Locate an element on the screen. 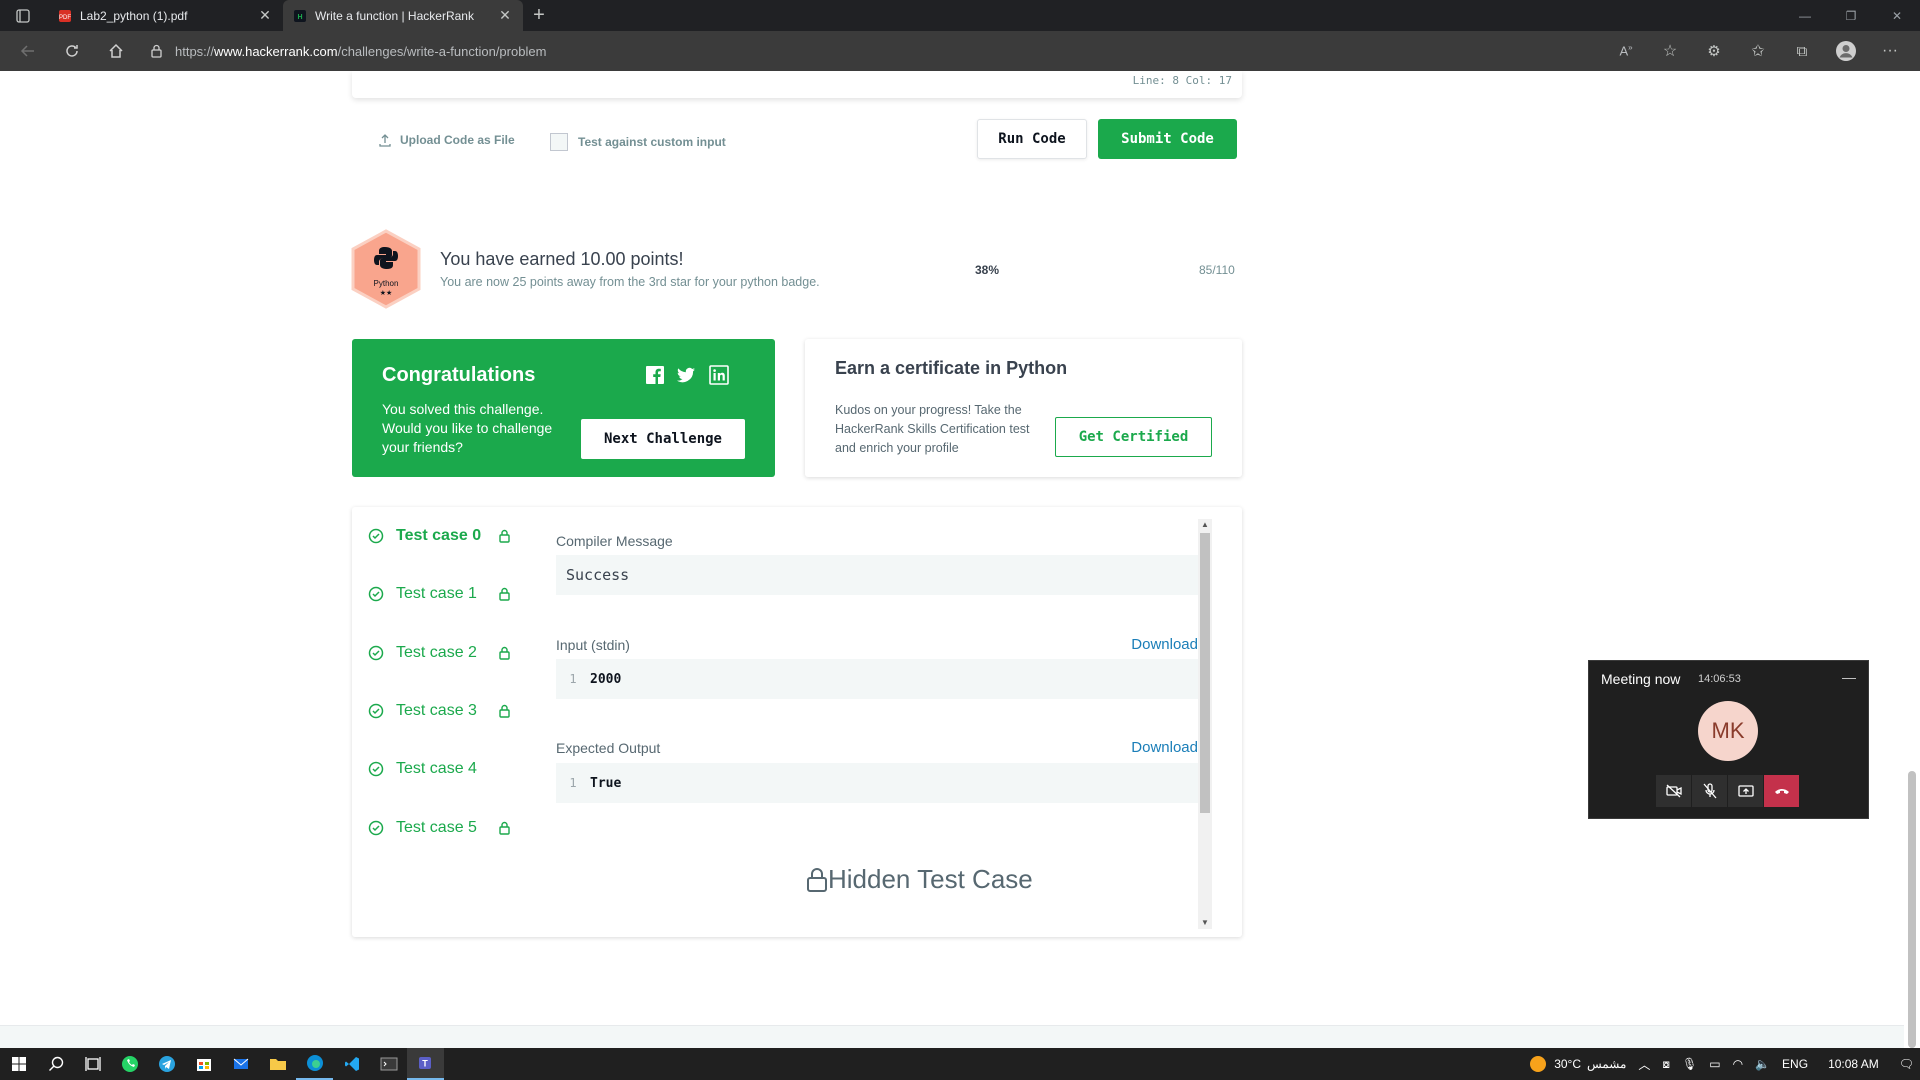 The image size is (1920, 1080). expected-download-link: Download is located at coordinates (1164, 747).